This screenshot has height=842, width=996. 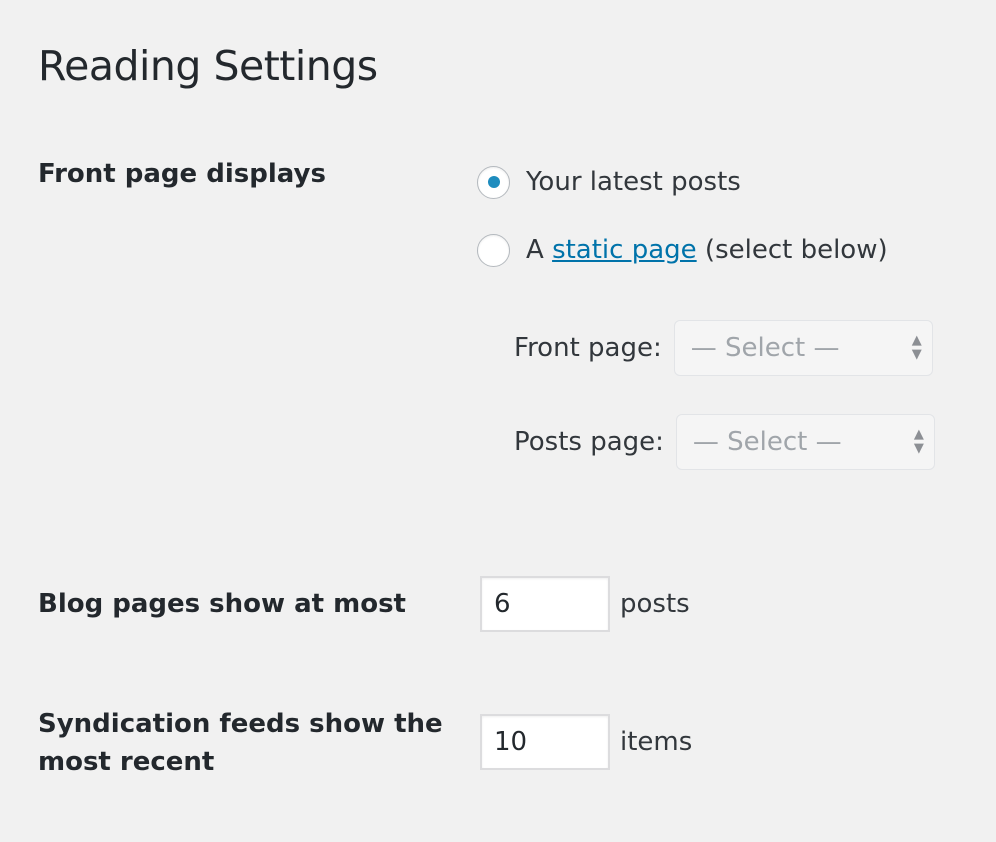 I want to click on posts-page-select: — Select — ▲ ▼, so click(x=805, y=442).